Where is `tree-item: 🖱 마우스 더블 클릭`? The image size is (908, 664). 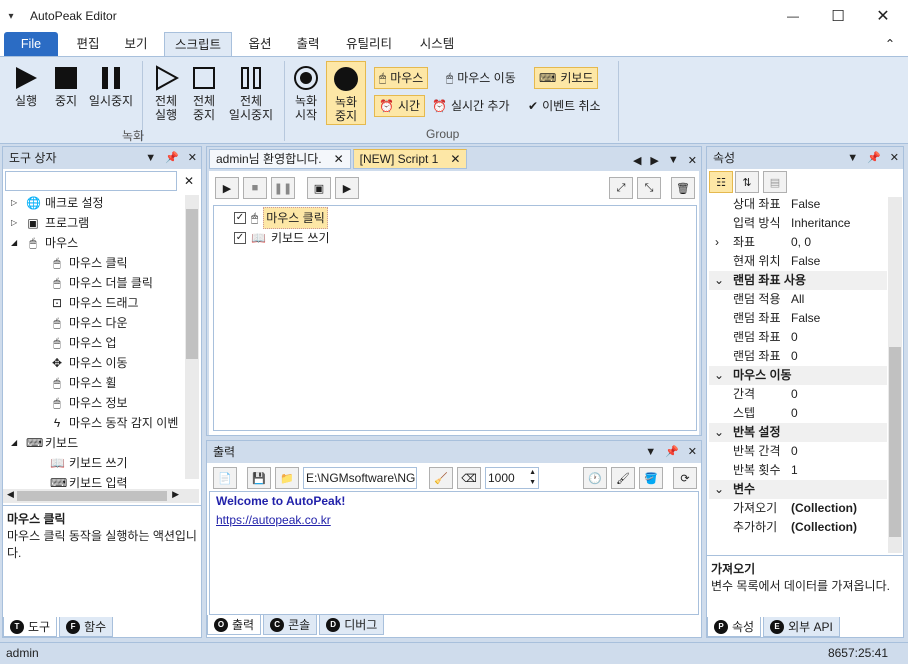
tree-item: 🖱 마우스 더블 클릭 is located at coordinates (94, 283).